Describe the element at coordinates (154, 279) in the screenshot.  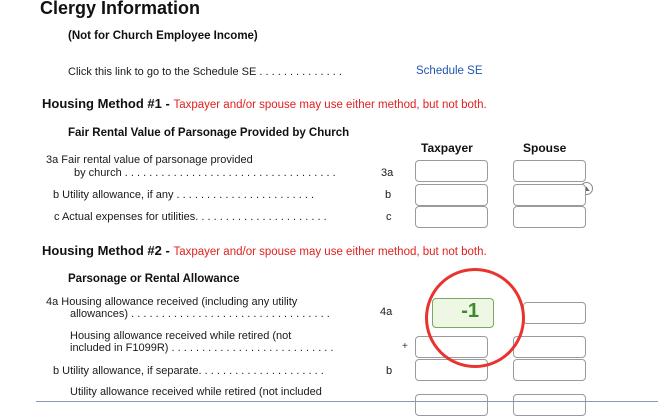
I see `parsonage-section-title: Parsonage or Rental Allowance` at that location.